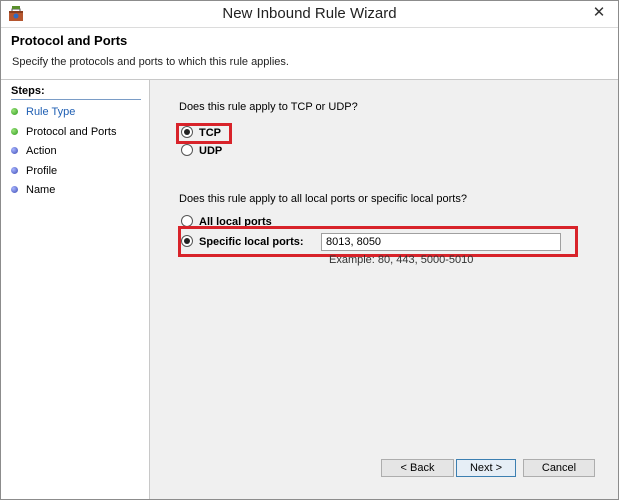  I want to click on steps-heading: Steps:, so click(28, 91).